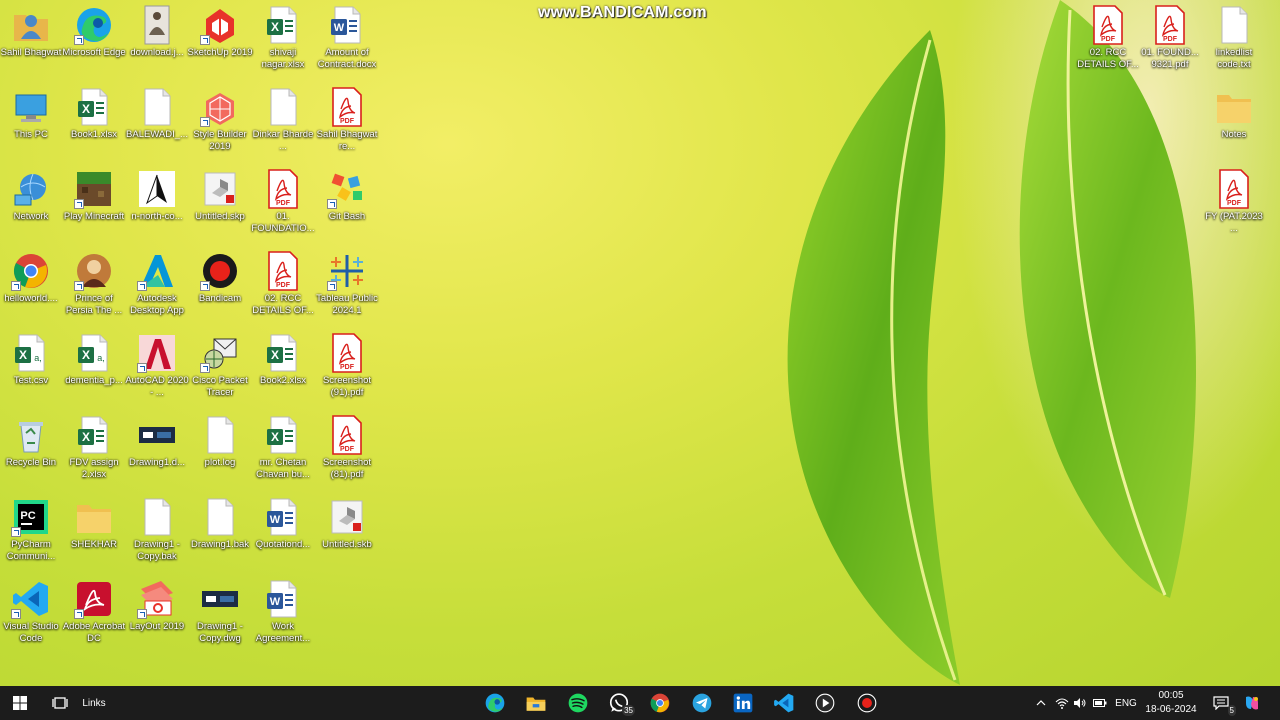 The height and width of the screenshot is (720, 1280). What do you see at coordinates (1234, 38) in the screenshot?
I see `desktop-icon: linkedlist code.txt` at bounding box center [1234, 38].